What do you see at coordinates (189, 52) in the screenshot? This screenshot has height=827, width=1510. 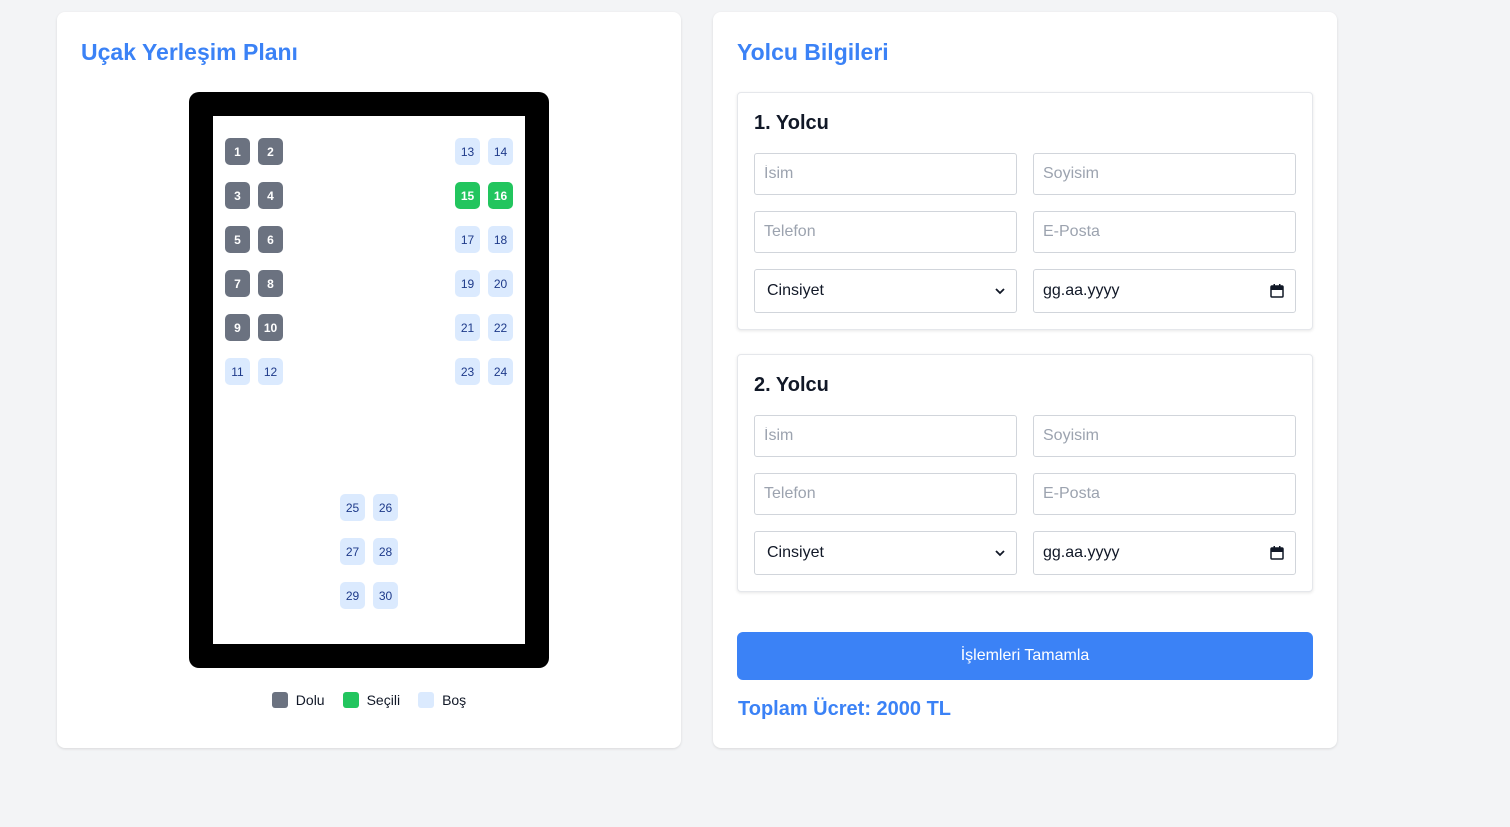 I see `seat-map-title: Uçak Yerleşim Planı` at bounding box center [189, 52].